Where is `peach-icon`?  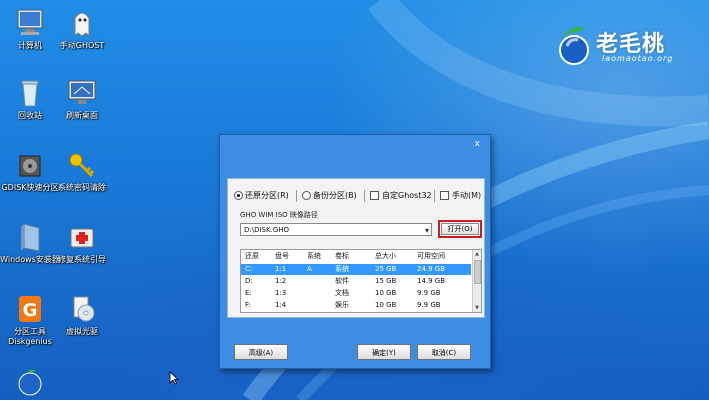 peach-icon is located at coordinates (30, 381).